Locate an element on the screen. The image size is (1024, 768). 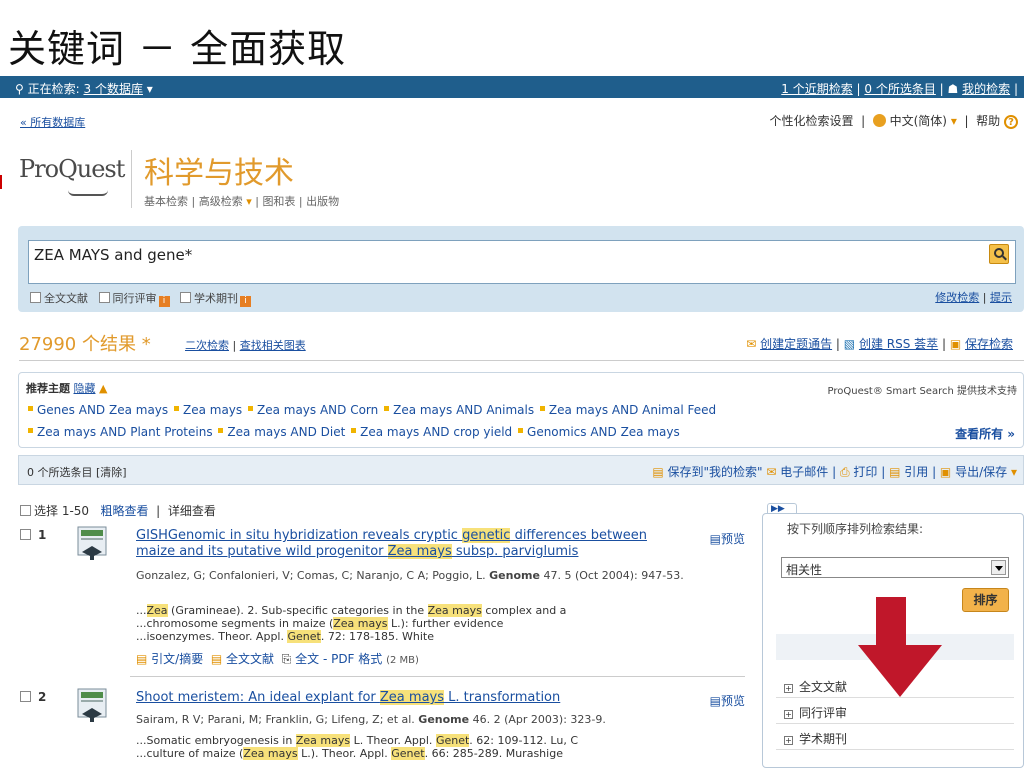
title-text: subsp. parviglumis is located at coordinates (515, 551).